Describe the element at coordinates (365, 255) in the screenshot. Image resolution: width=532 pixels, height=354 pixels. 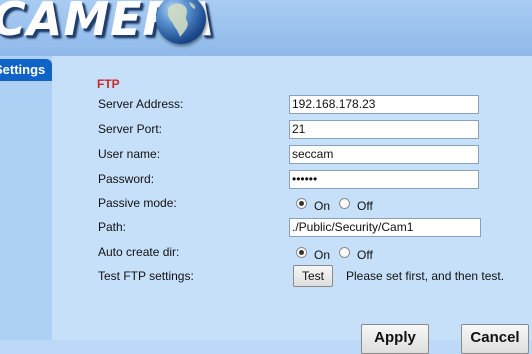
I see `auto-create-dir-off-label: Off` at that location.